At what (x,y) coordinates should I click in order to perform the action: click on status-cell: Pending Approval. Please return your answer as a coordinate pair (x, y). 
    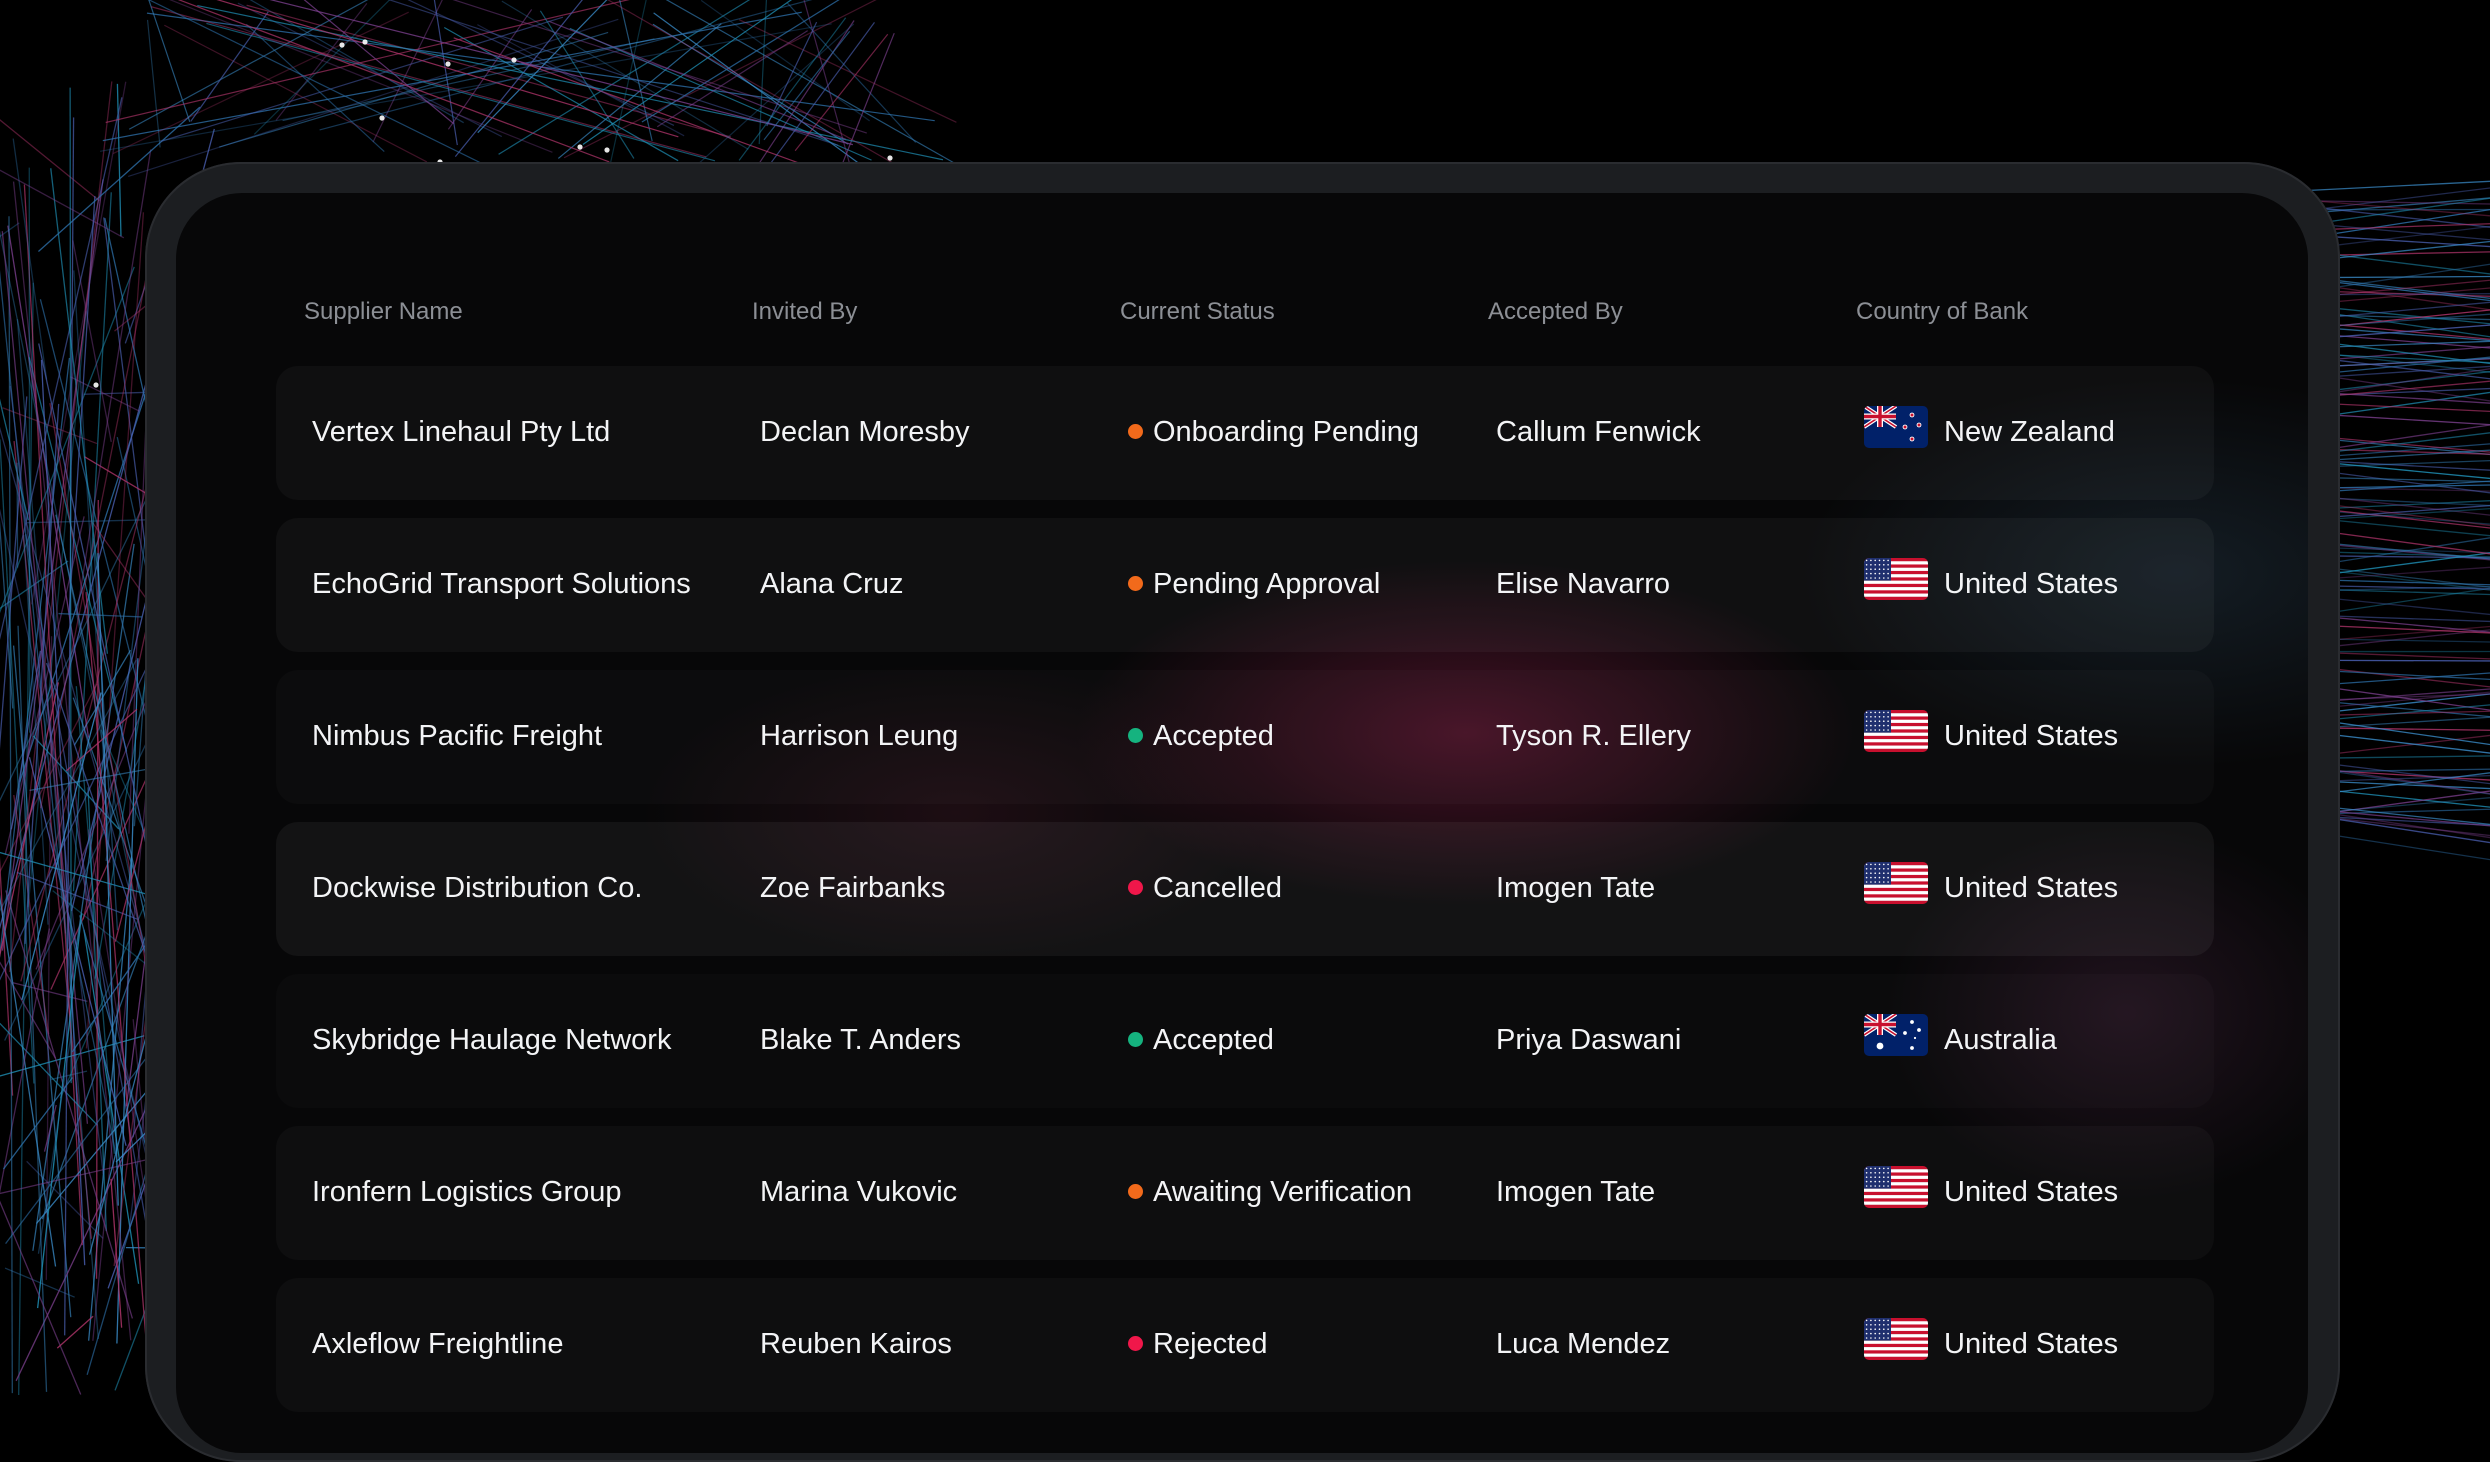
    Looking at the image, I should click on (1254, 584).